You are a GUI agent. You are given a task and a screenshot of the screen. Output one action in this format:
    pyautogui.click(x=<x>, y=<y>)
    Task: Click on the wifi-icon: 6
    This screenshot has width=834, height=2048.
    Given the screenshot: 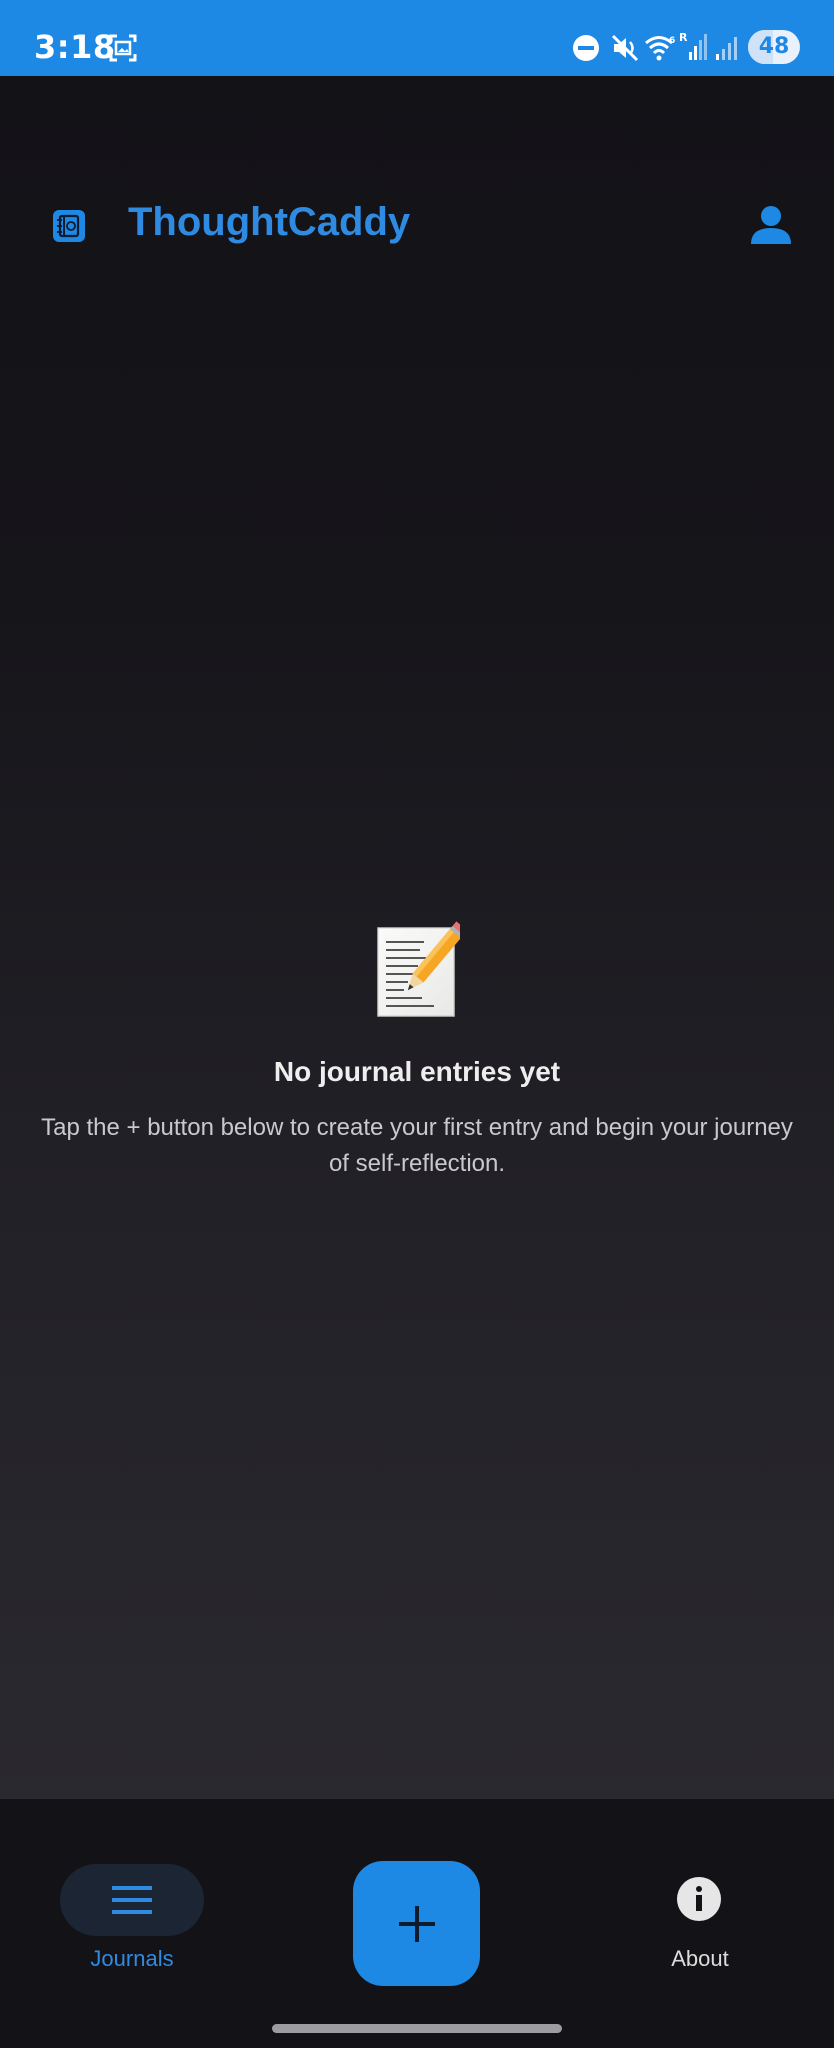 What is the action you would take?
    pyautogui.click(x=660, y=48)
    